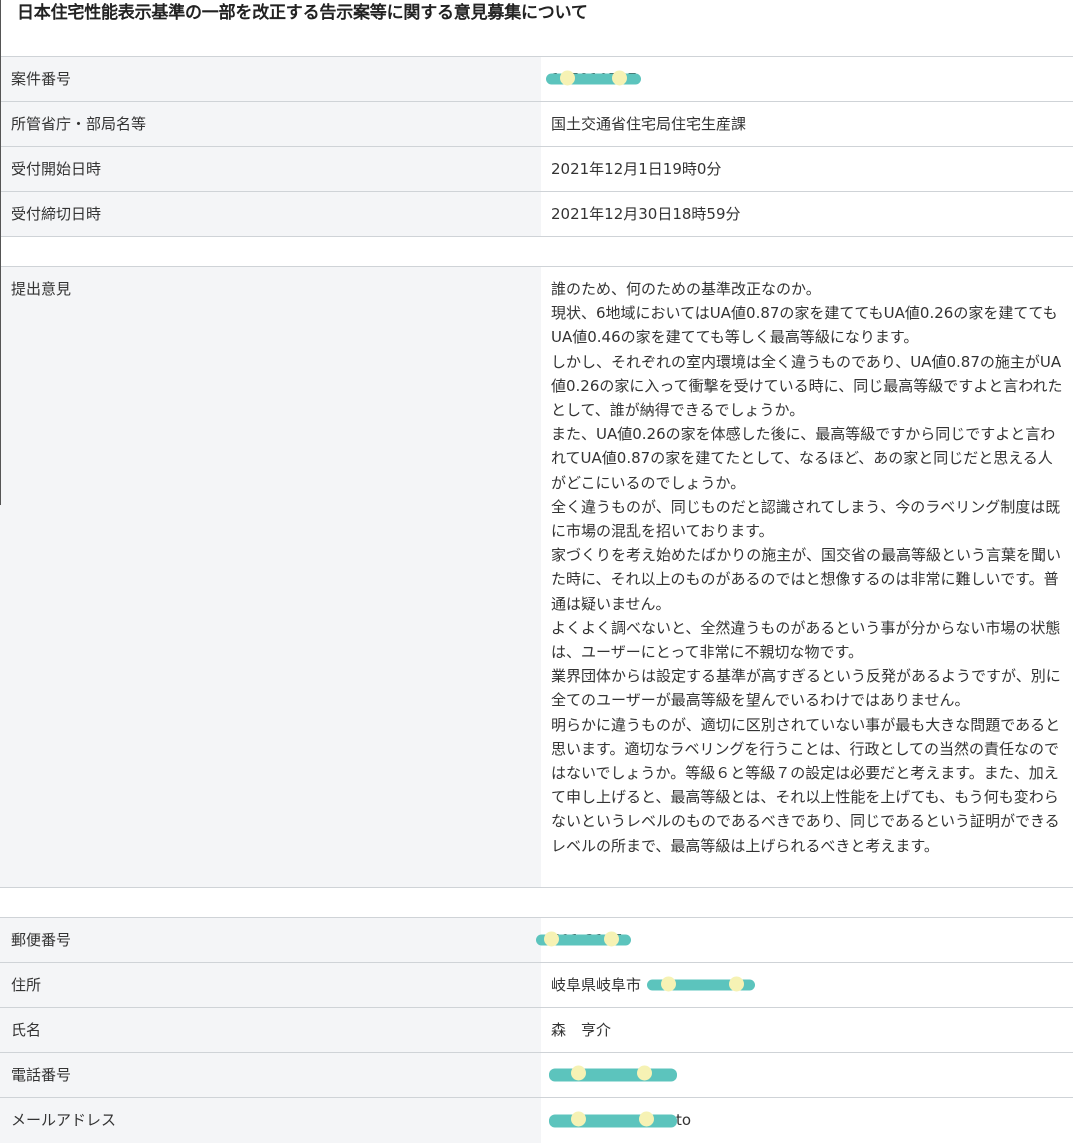 Image resolution: width=1073 pixels, height=1143 pixels. I want to click on row-phone: 電話番号, so click(536, 1075).